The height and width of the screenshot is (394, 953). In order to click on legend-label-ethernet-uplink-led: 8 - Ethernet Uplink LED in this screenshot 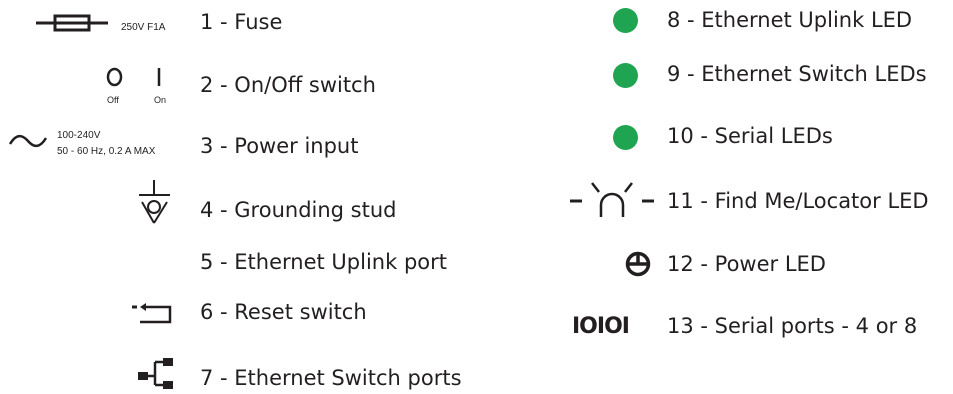, I will do `click(790, 20)`.